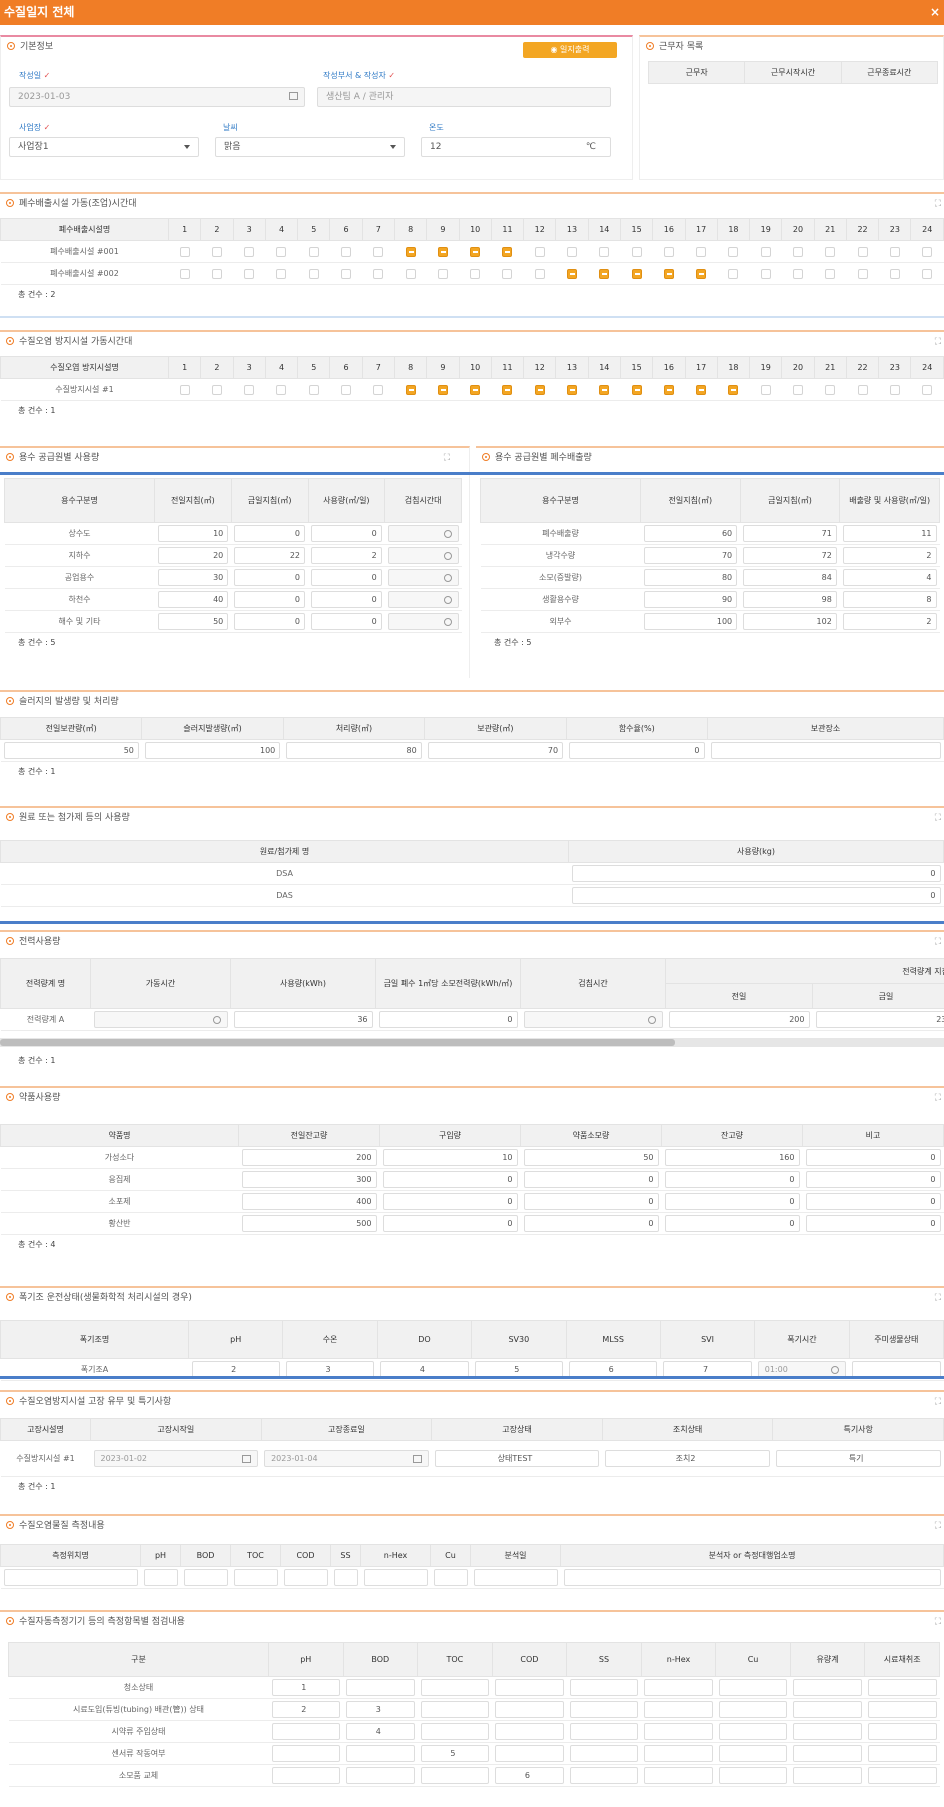 The width and height of the screenshot is (944, 1807). Describe the element at coordinates (269, 555) in the screenshot. I see `value-input: 22` at that location.